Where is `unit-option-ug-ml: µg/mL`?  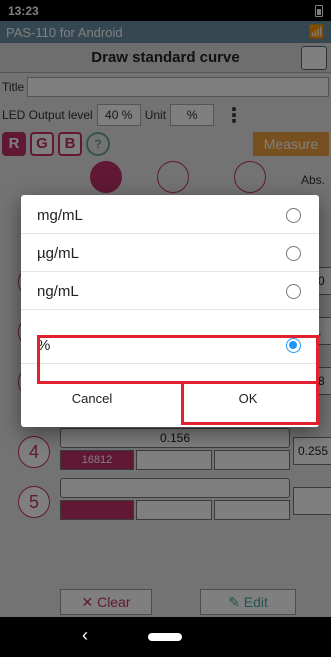 unit-option-ug-ml: µg/mL is located at coordinates (170, 253).